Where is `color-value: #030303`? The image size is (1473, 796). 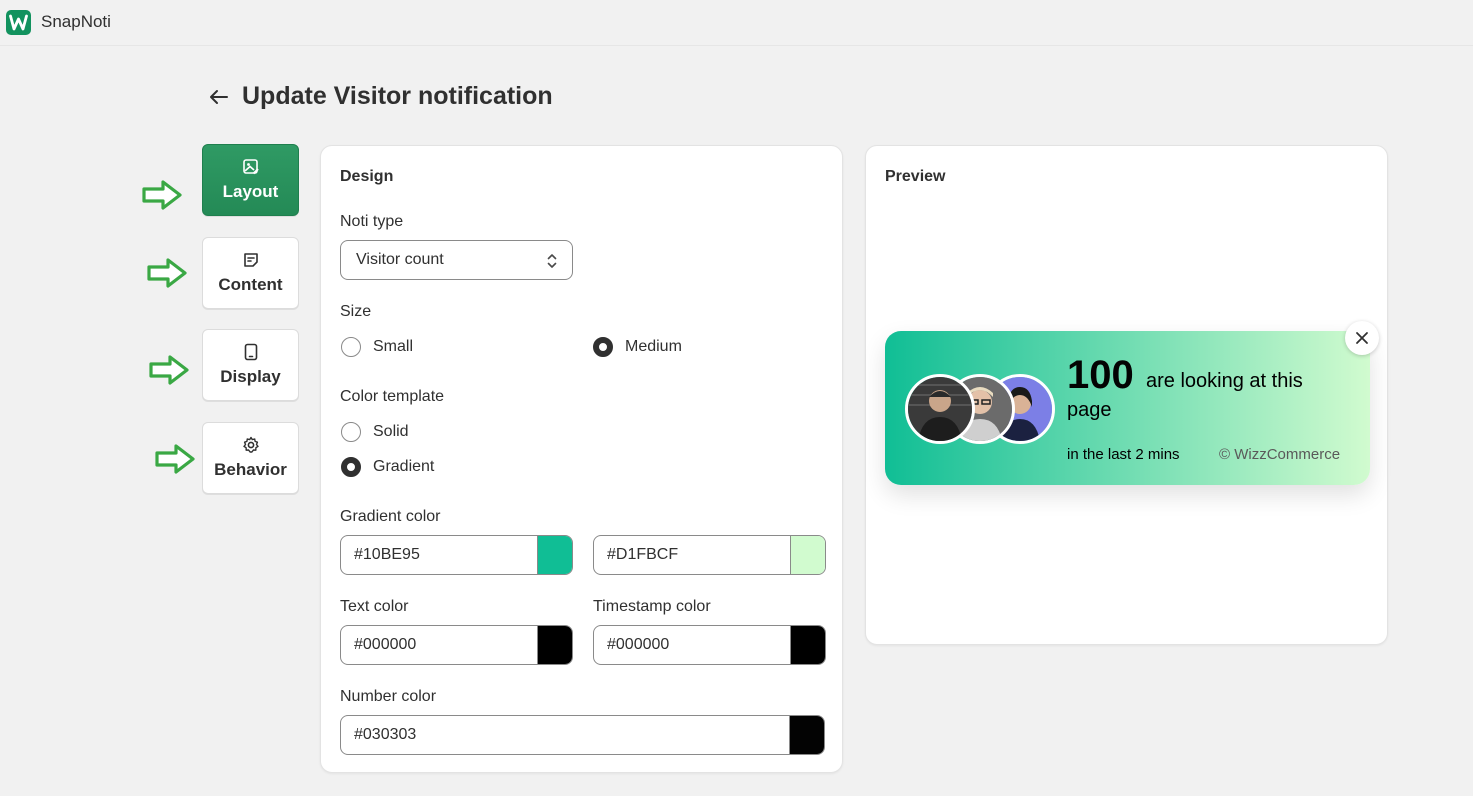 color-value: #030303 is located at coordinates (385, 734).